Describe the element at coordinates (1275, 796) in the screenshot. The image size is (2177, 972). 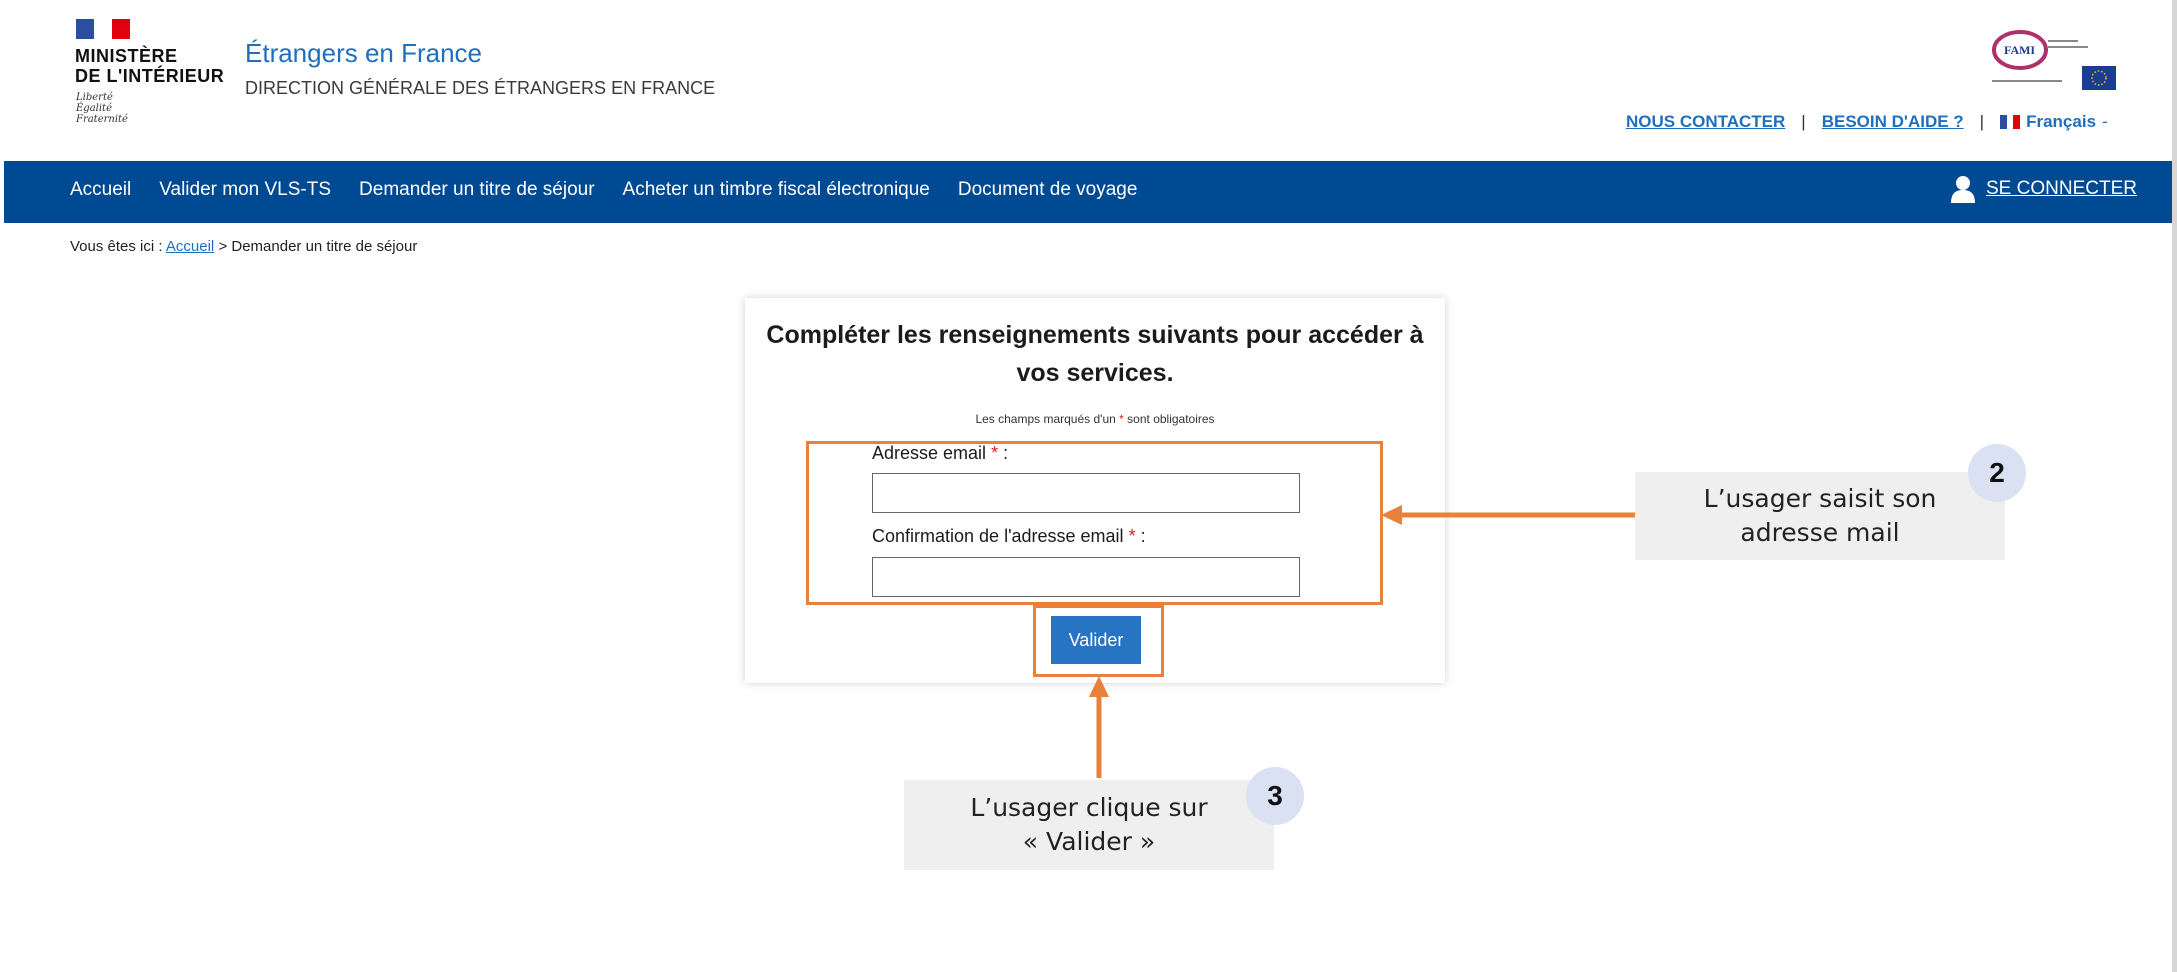
I see `step3-badge: 3` at that location.